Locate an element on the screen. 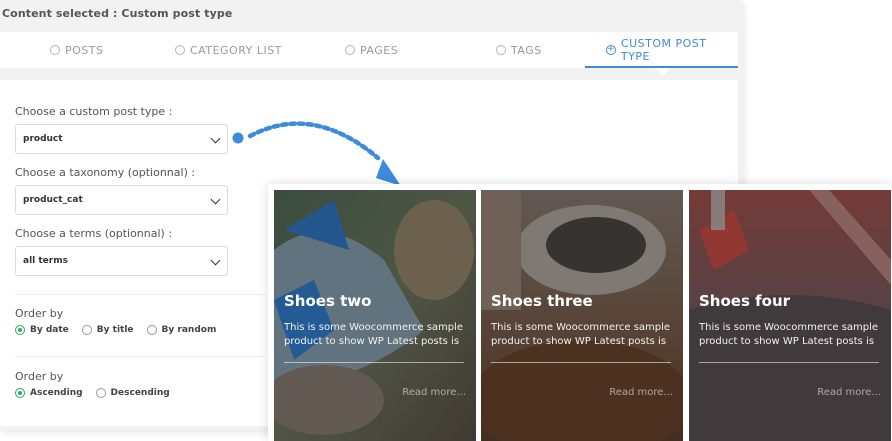  panel-title: Content selected : Custom post type is located at coordinates (117, 13).